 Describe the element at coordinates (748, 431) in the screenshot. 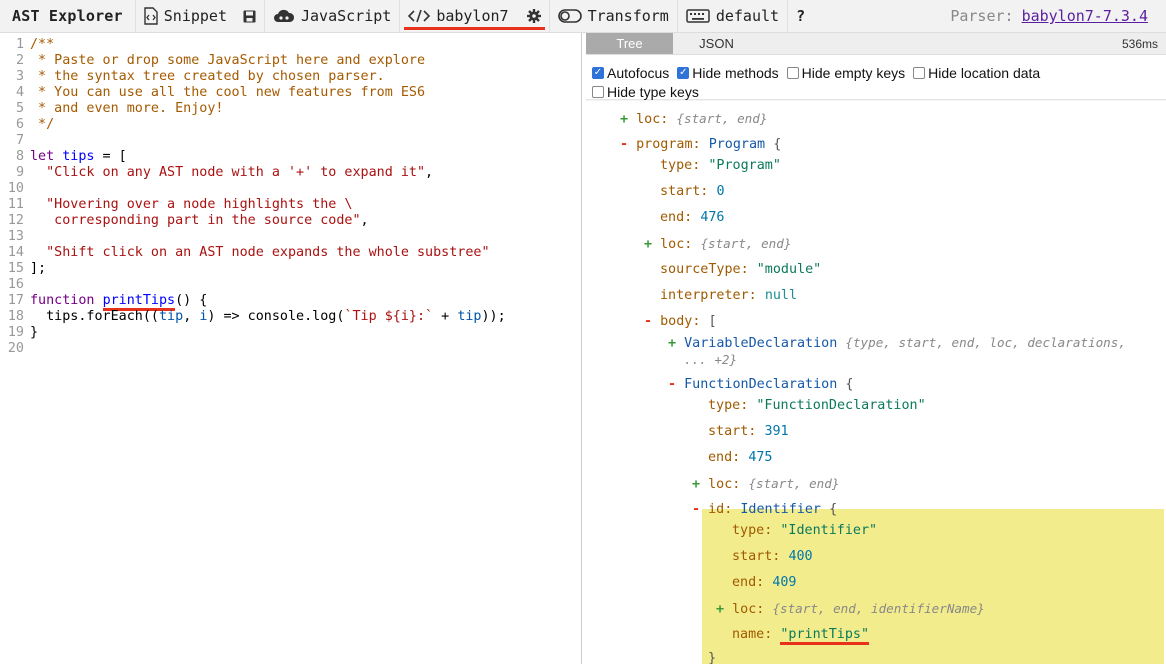

I see `tree-prop-start: start: 391` at that location.